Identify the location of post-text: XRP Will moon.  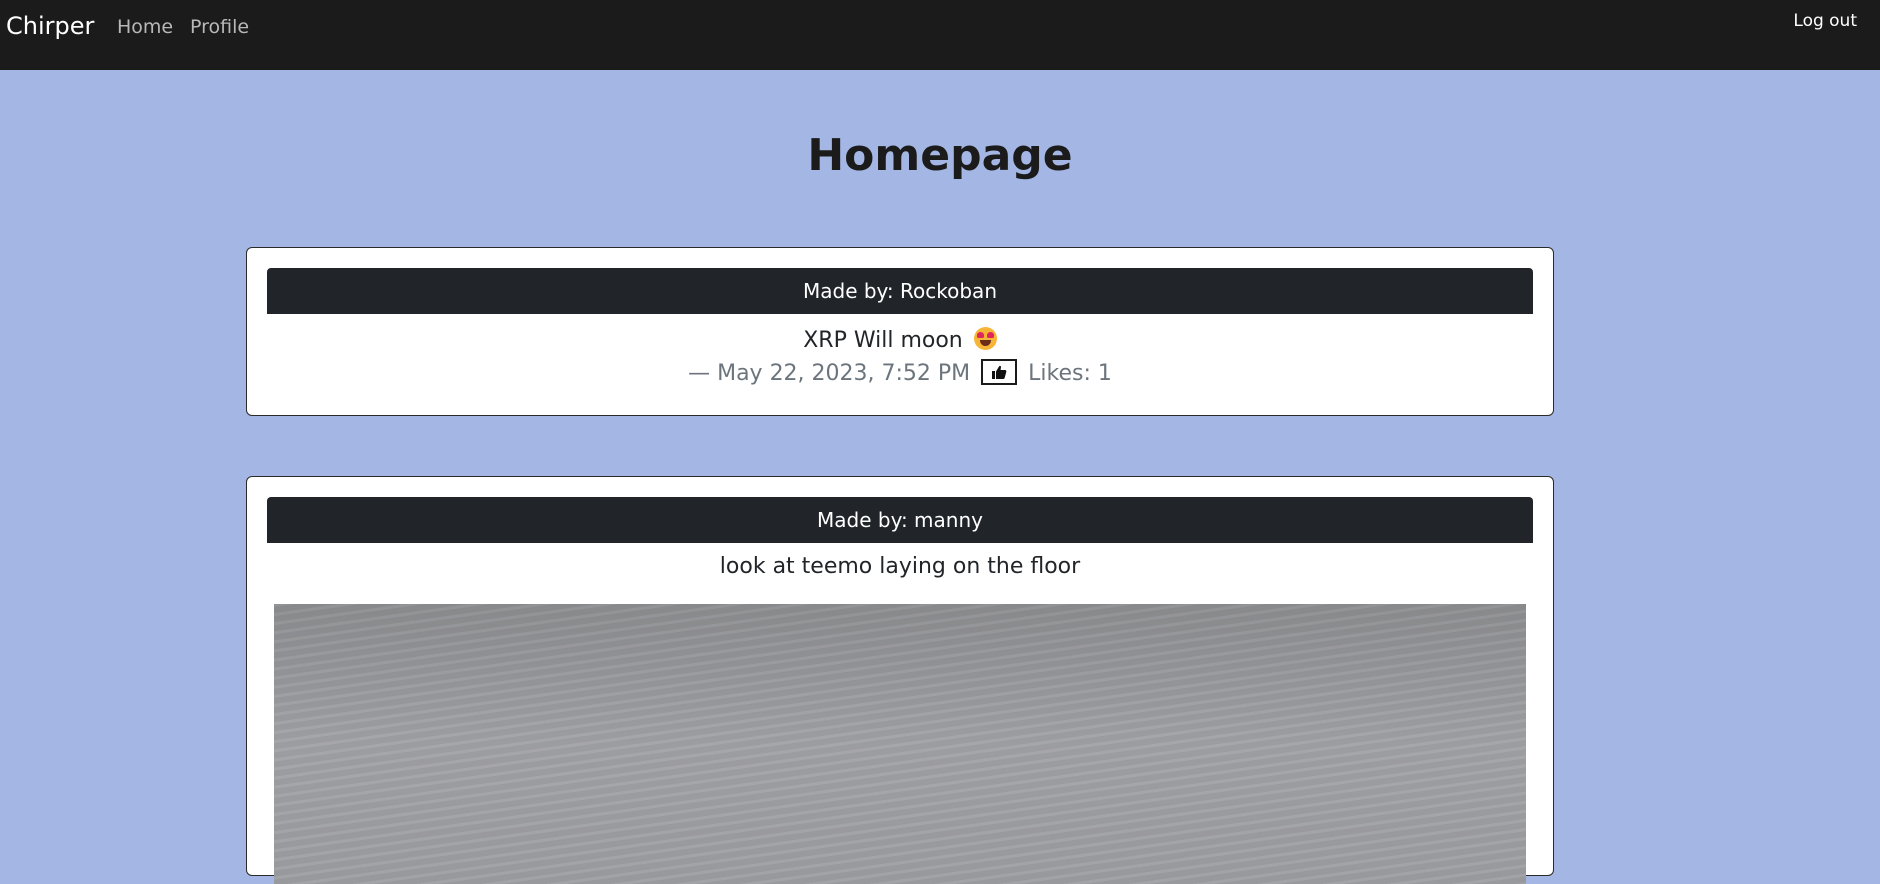
(883, 340).